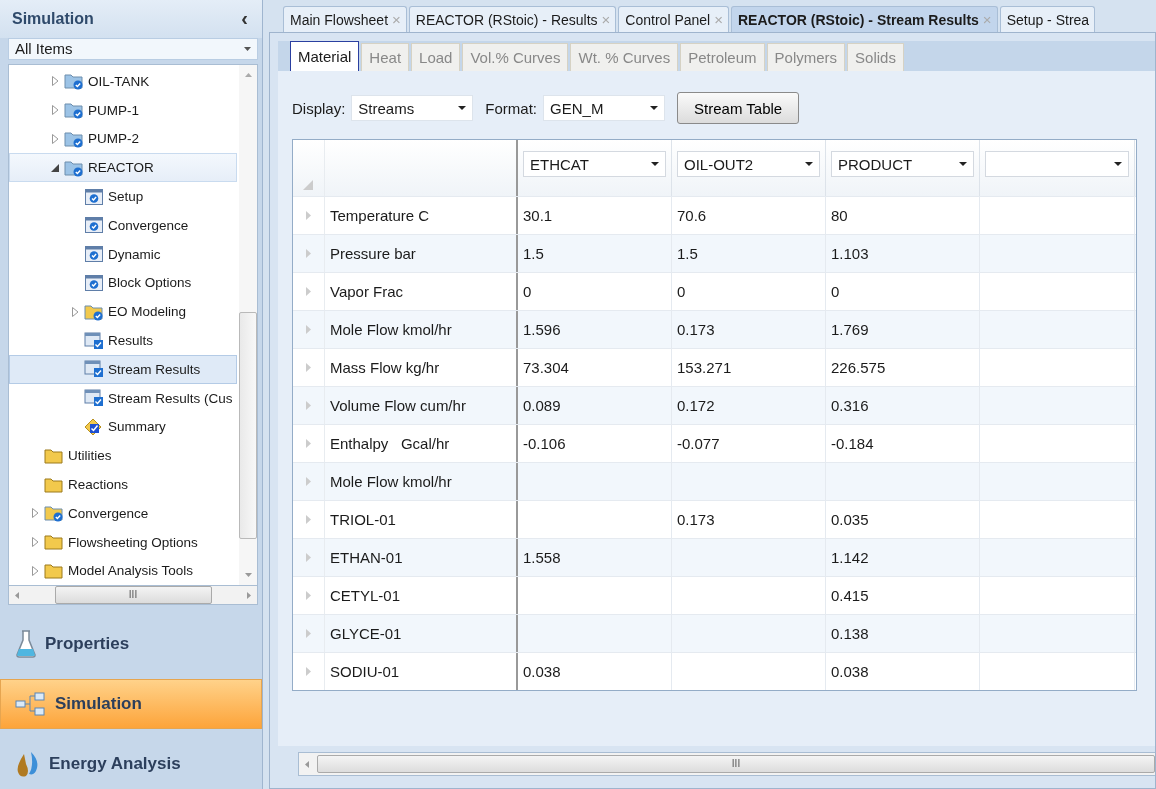 The image size is (1156, 789). I want to click on table-cell: 1.558, so click(542, 557).